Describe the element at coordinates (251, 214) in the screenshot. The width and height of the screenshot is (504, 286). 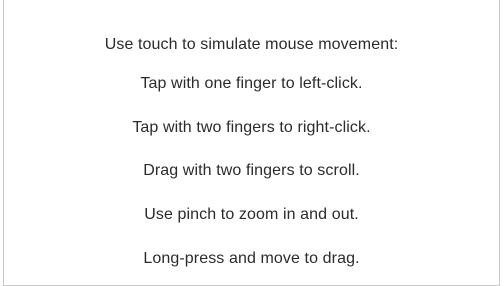
I see `instruction-zoom: Use pinch to zoom in and out.` at that location.